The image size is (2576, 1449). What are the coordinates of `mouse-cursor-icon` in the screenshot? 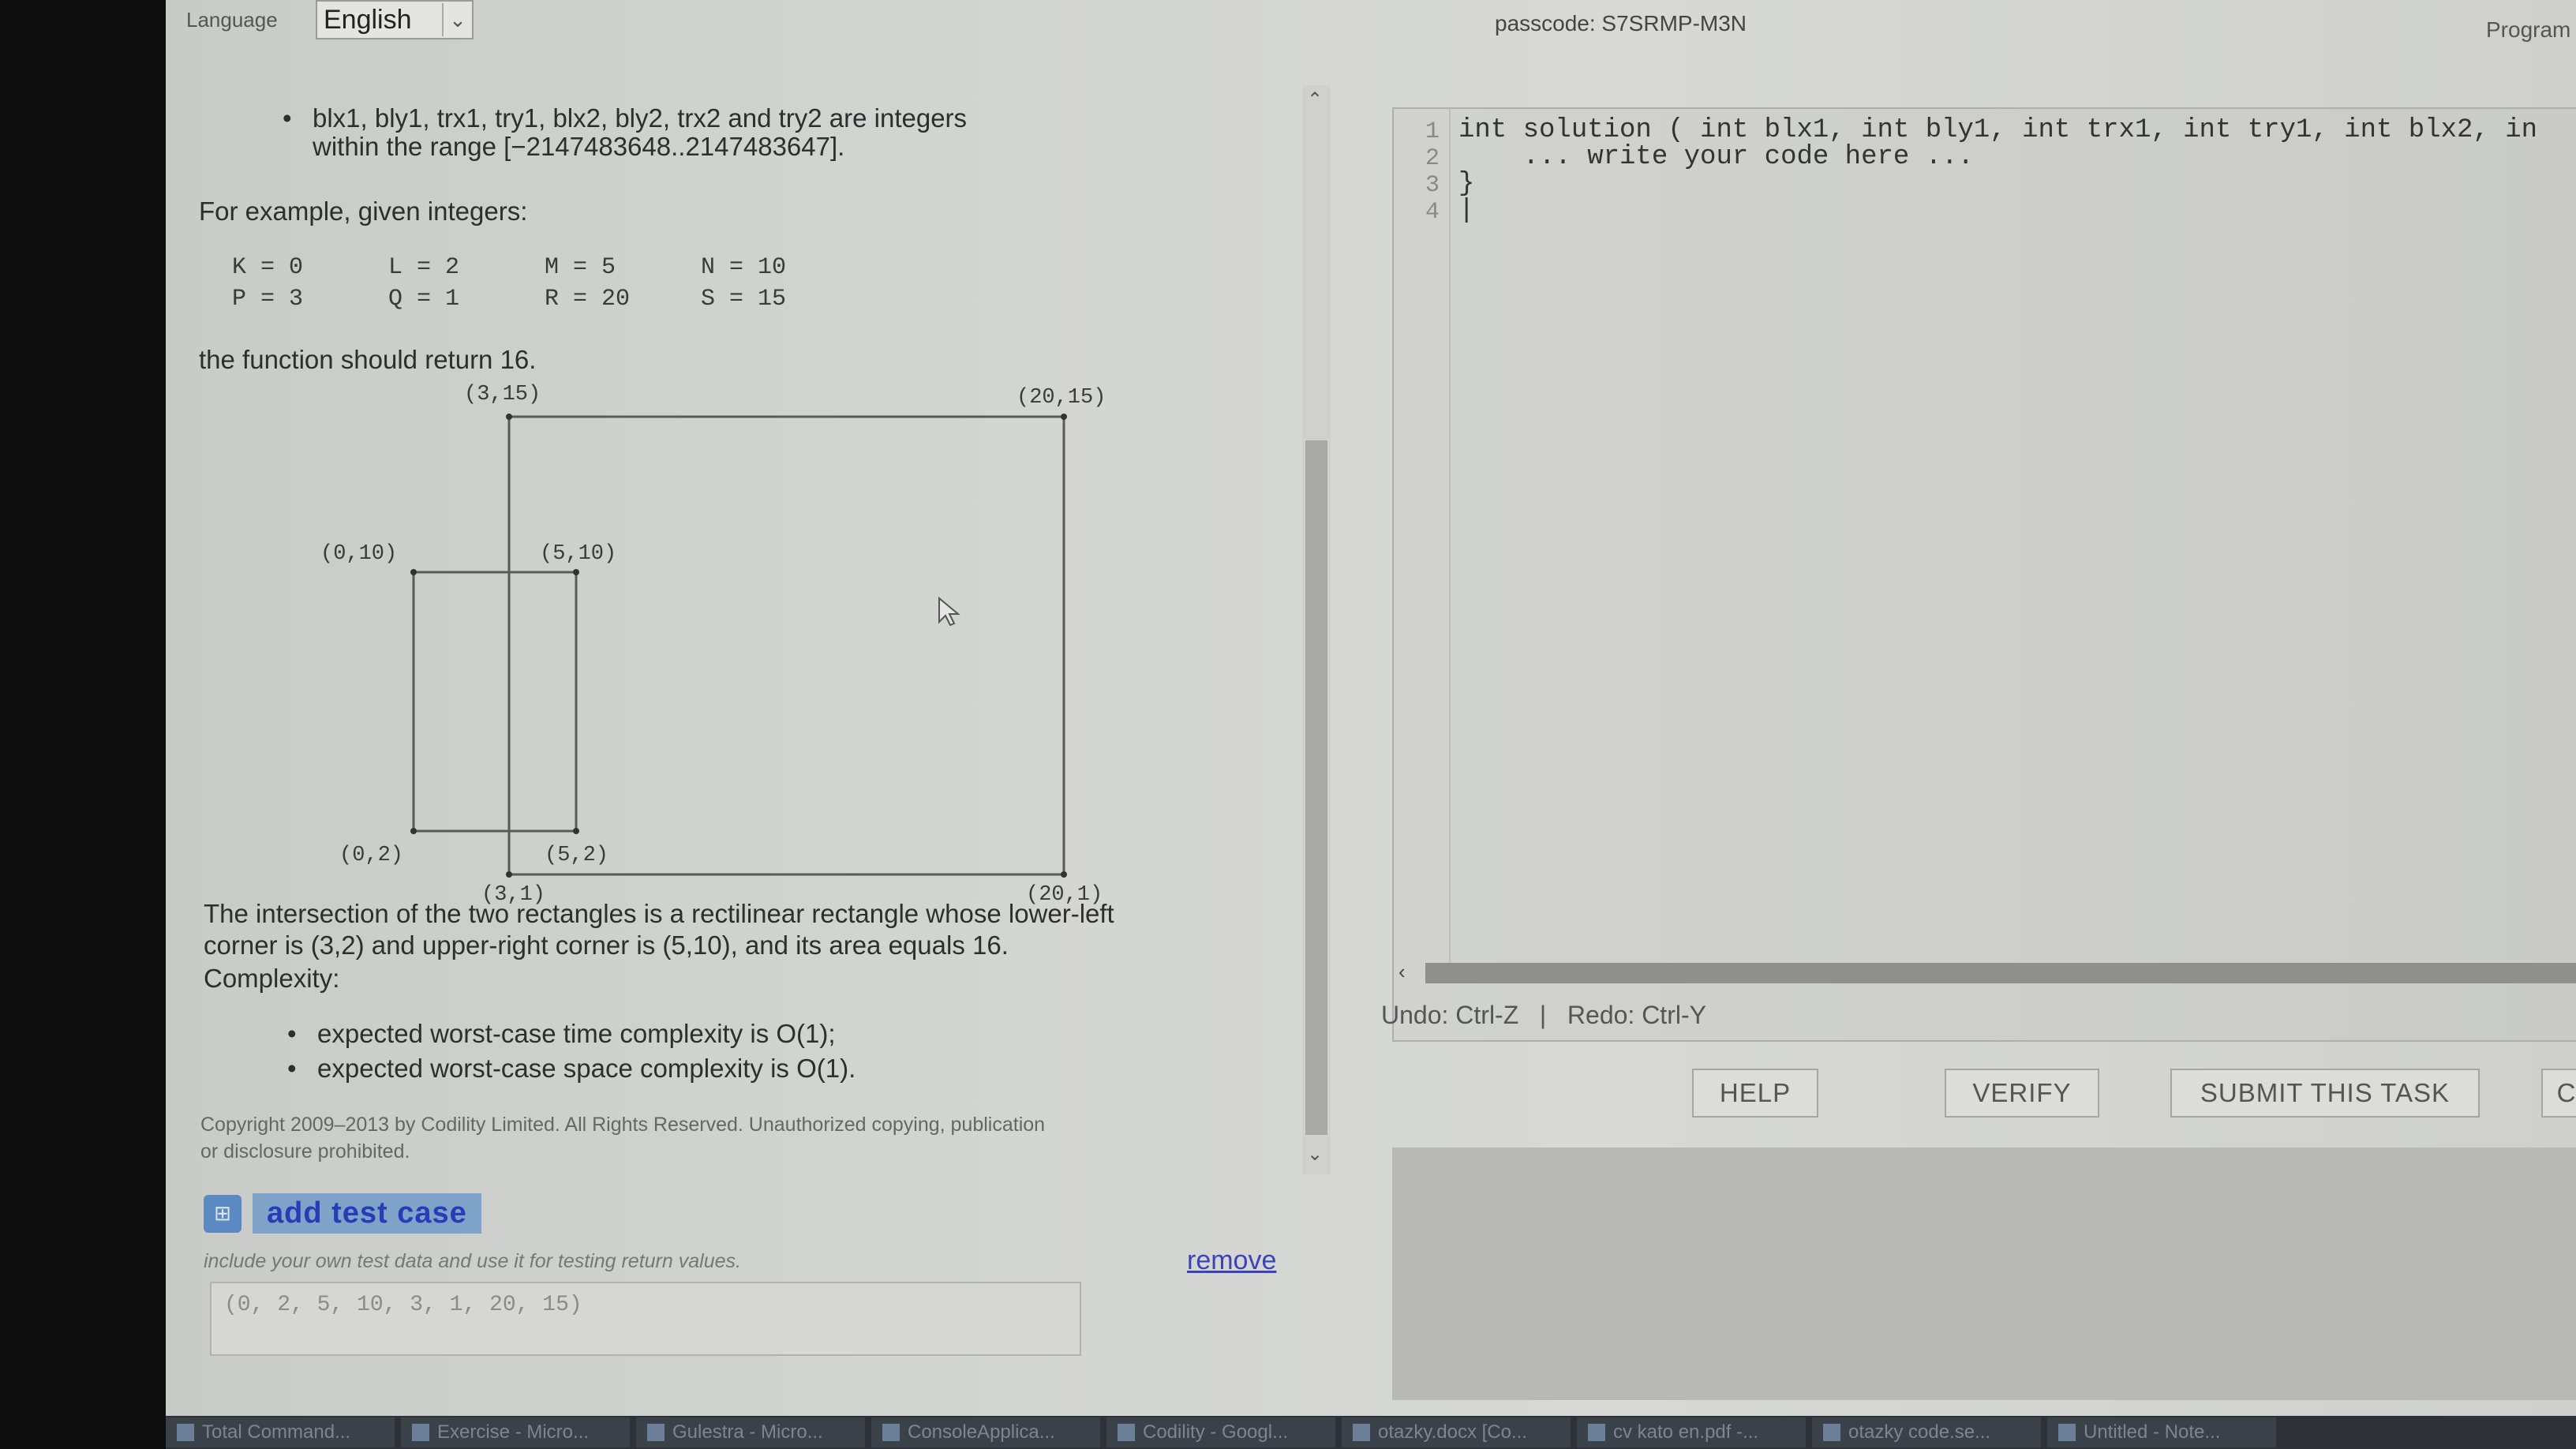 It's located at (949, 611).